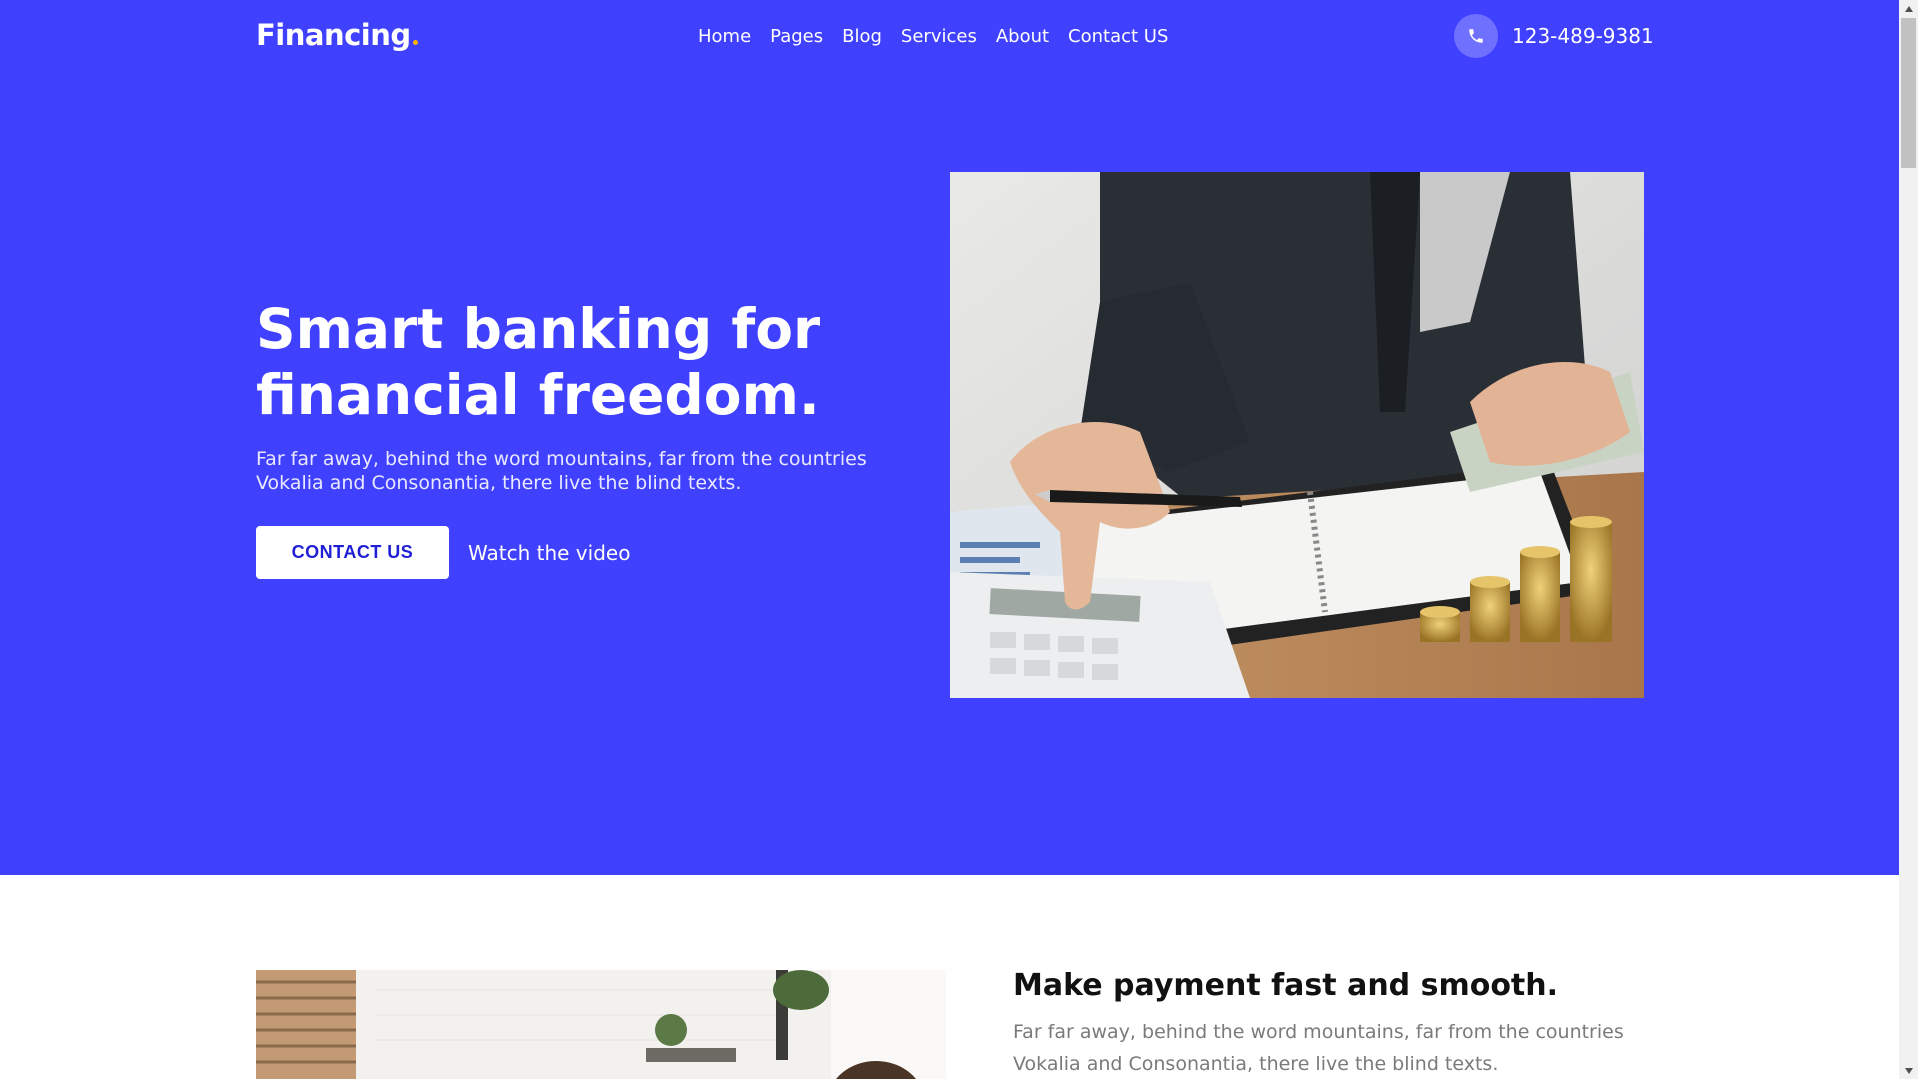 Image resolution: width=1918 pixels, height=1079 pixels. I want to click on nav-home: Home, so click(724, 36).